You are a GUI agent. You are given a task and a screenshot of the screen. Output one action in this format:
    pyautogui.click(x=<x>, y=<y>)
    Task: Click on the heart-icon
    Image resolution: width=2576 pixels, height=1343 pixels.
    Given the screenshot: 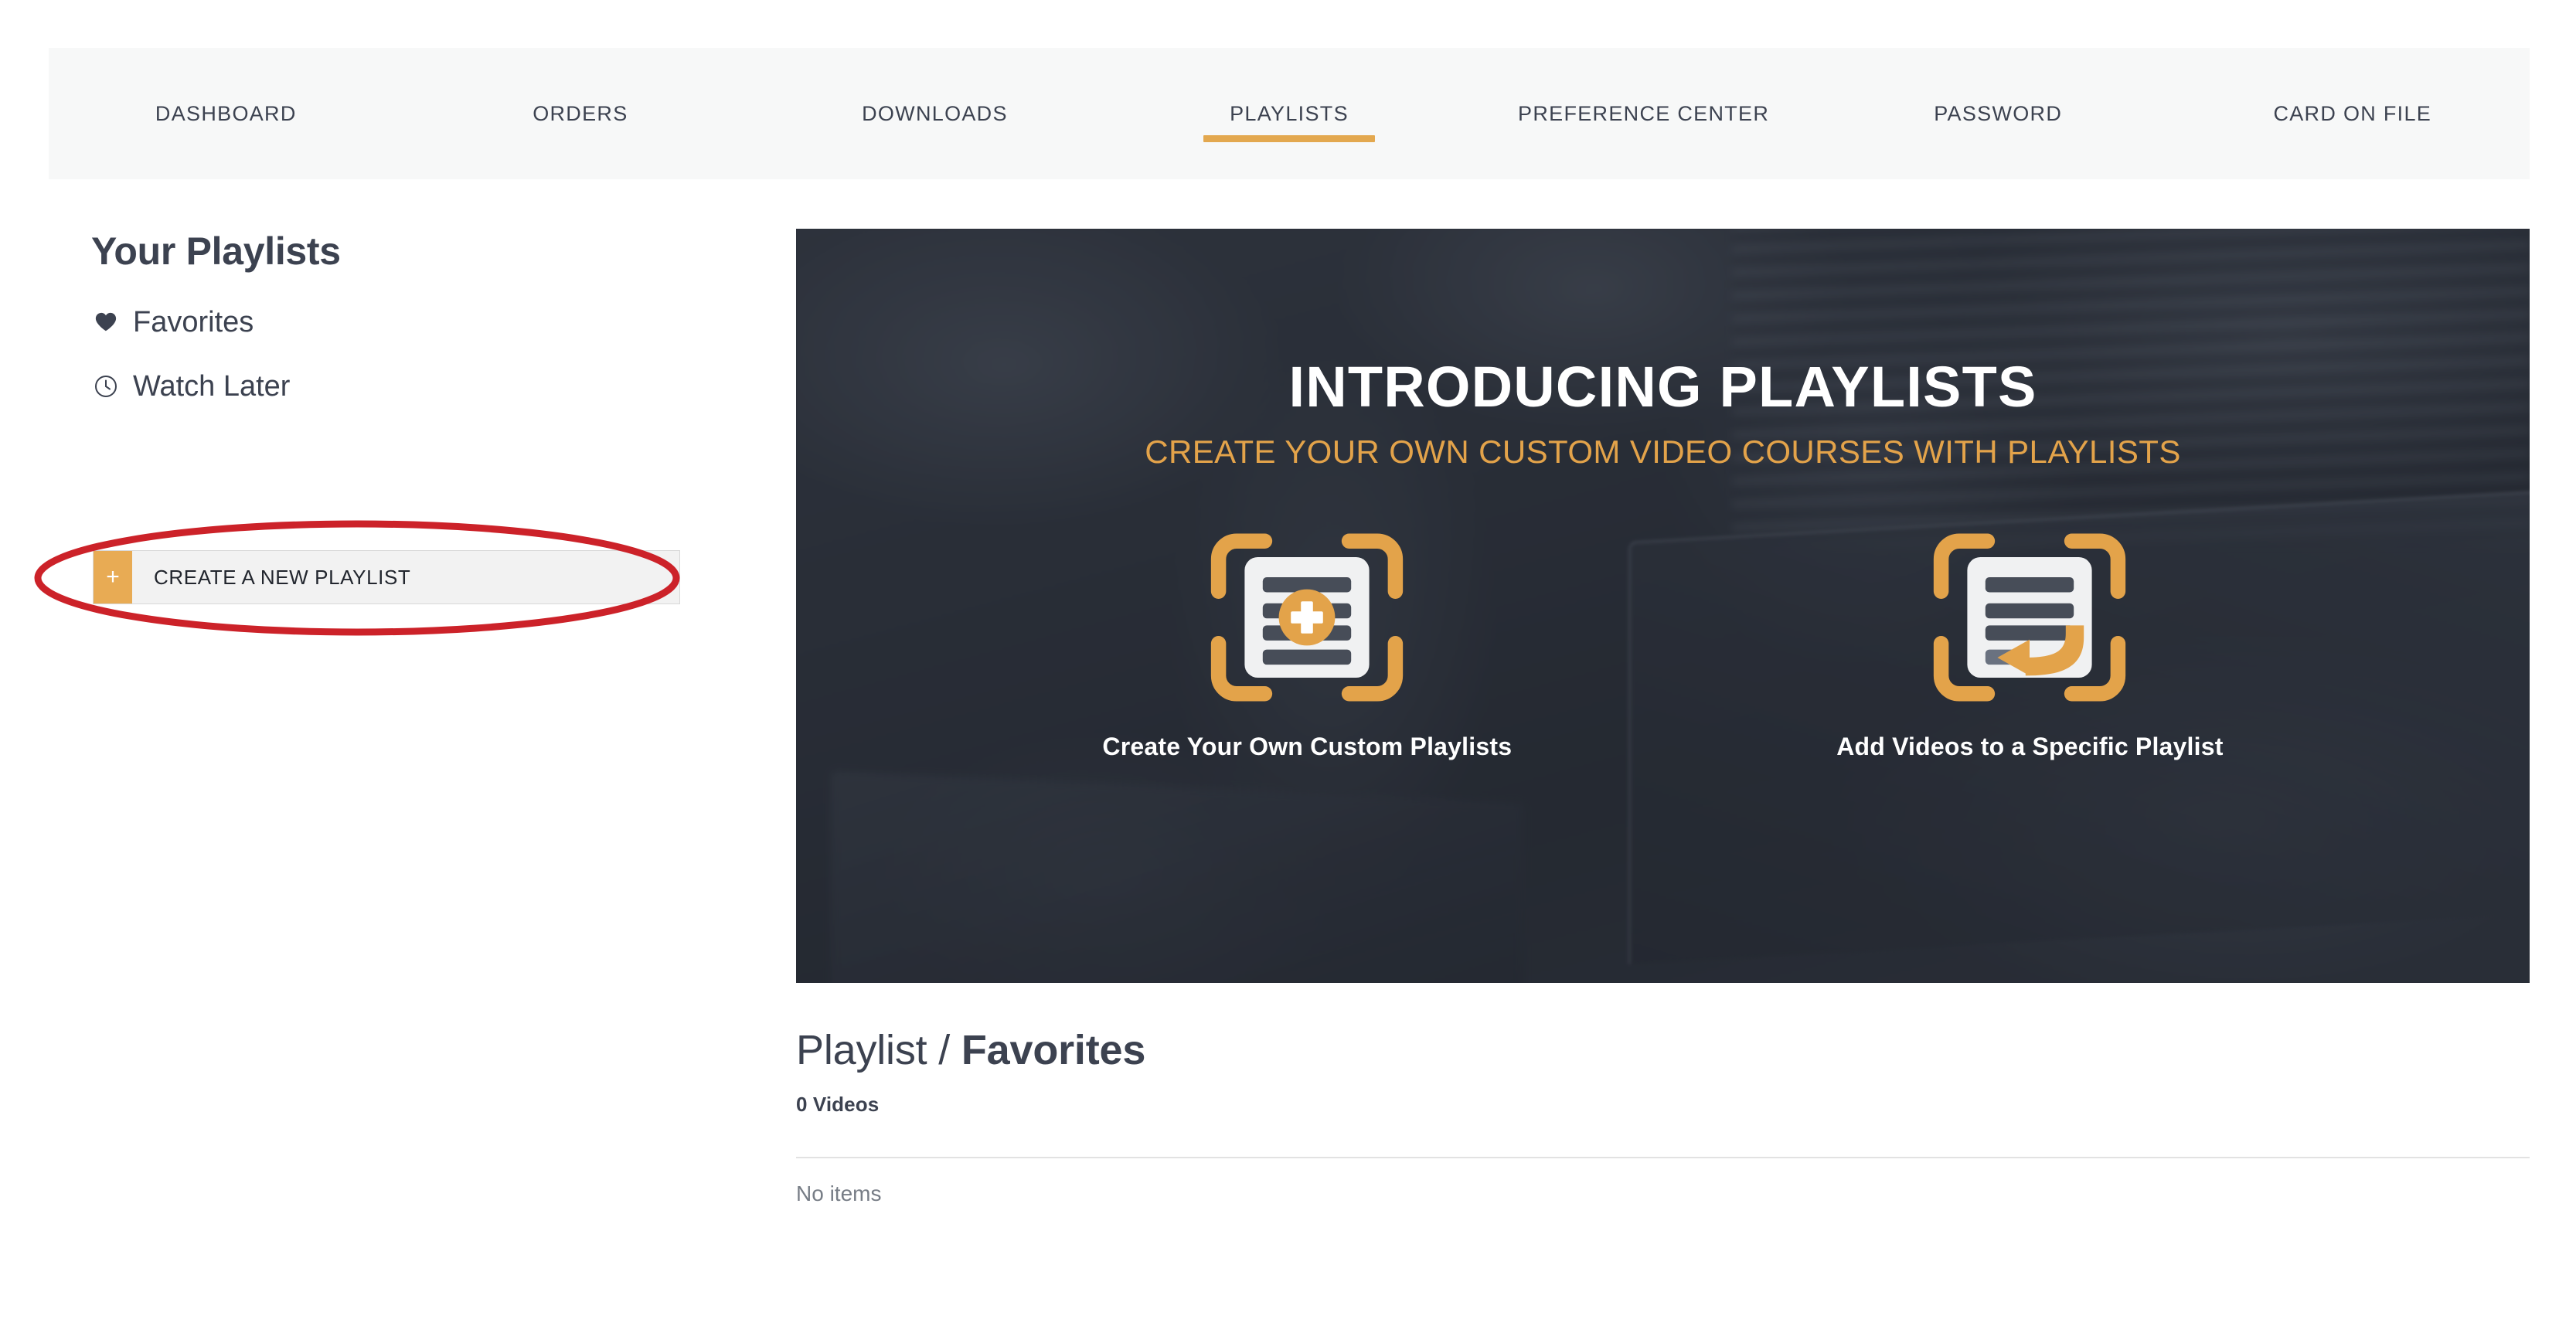 What is the action you would take?
    pyautogui.click(x=106, y=322)
    